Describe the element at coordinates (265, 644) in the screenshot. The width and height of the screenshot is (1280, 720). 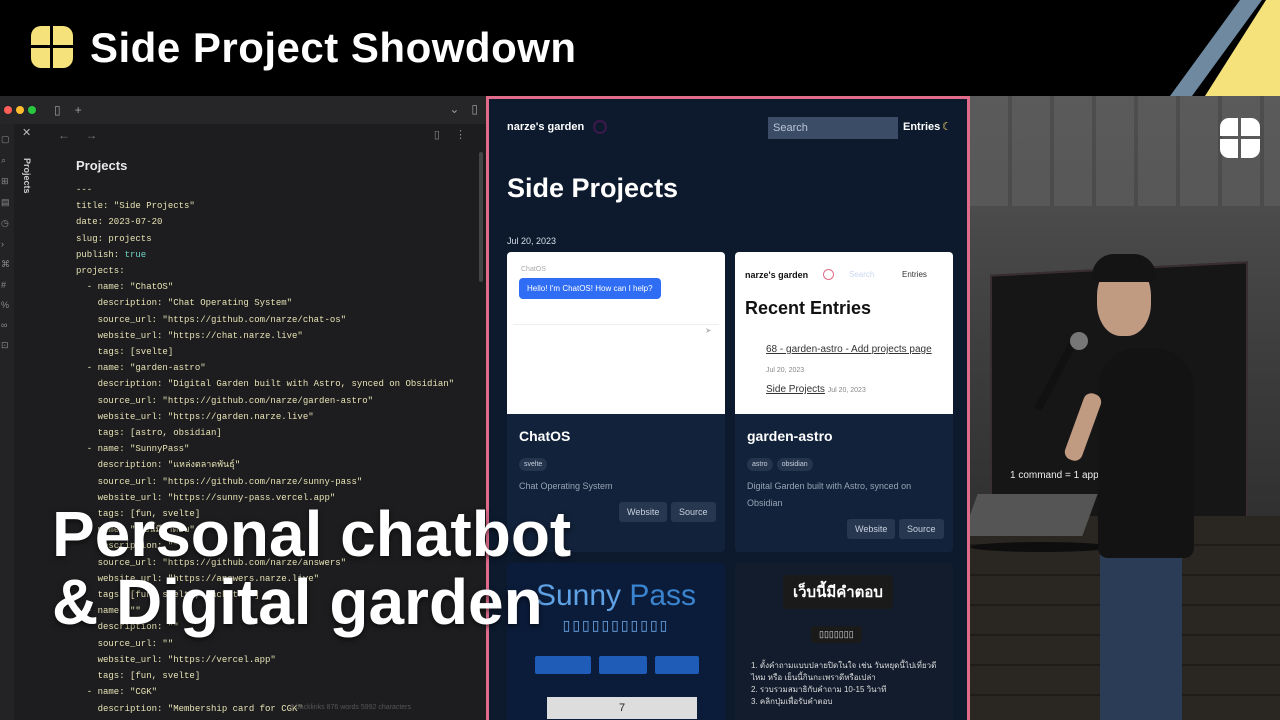
I see `code-line: source_url: ""` at that location.